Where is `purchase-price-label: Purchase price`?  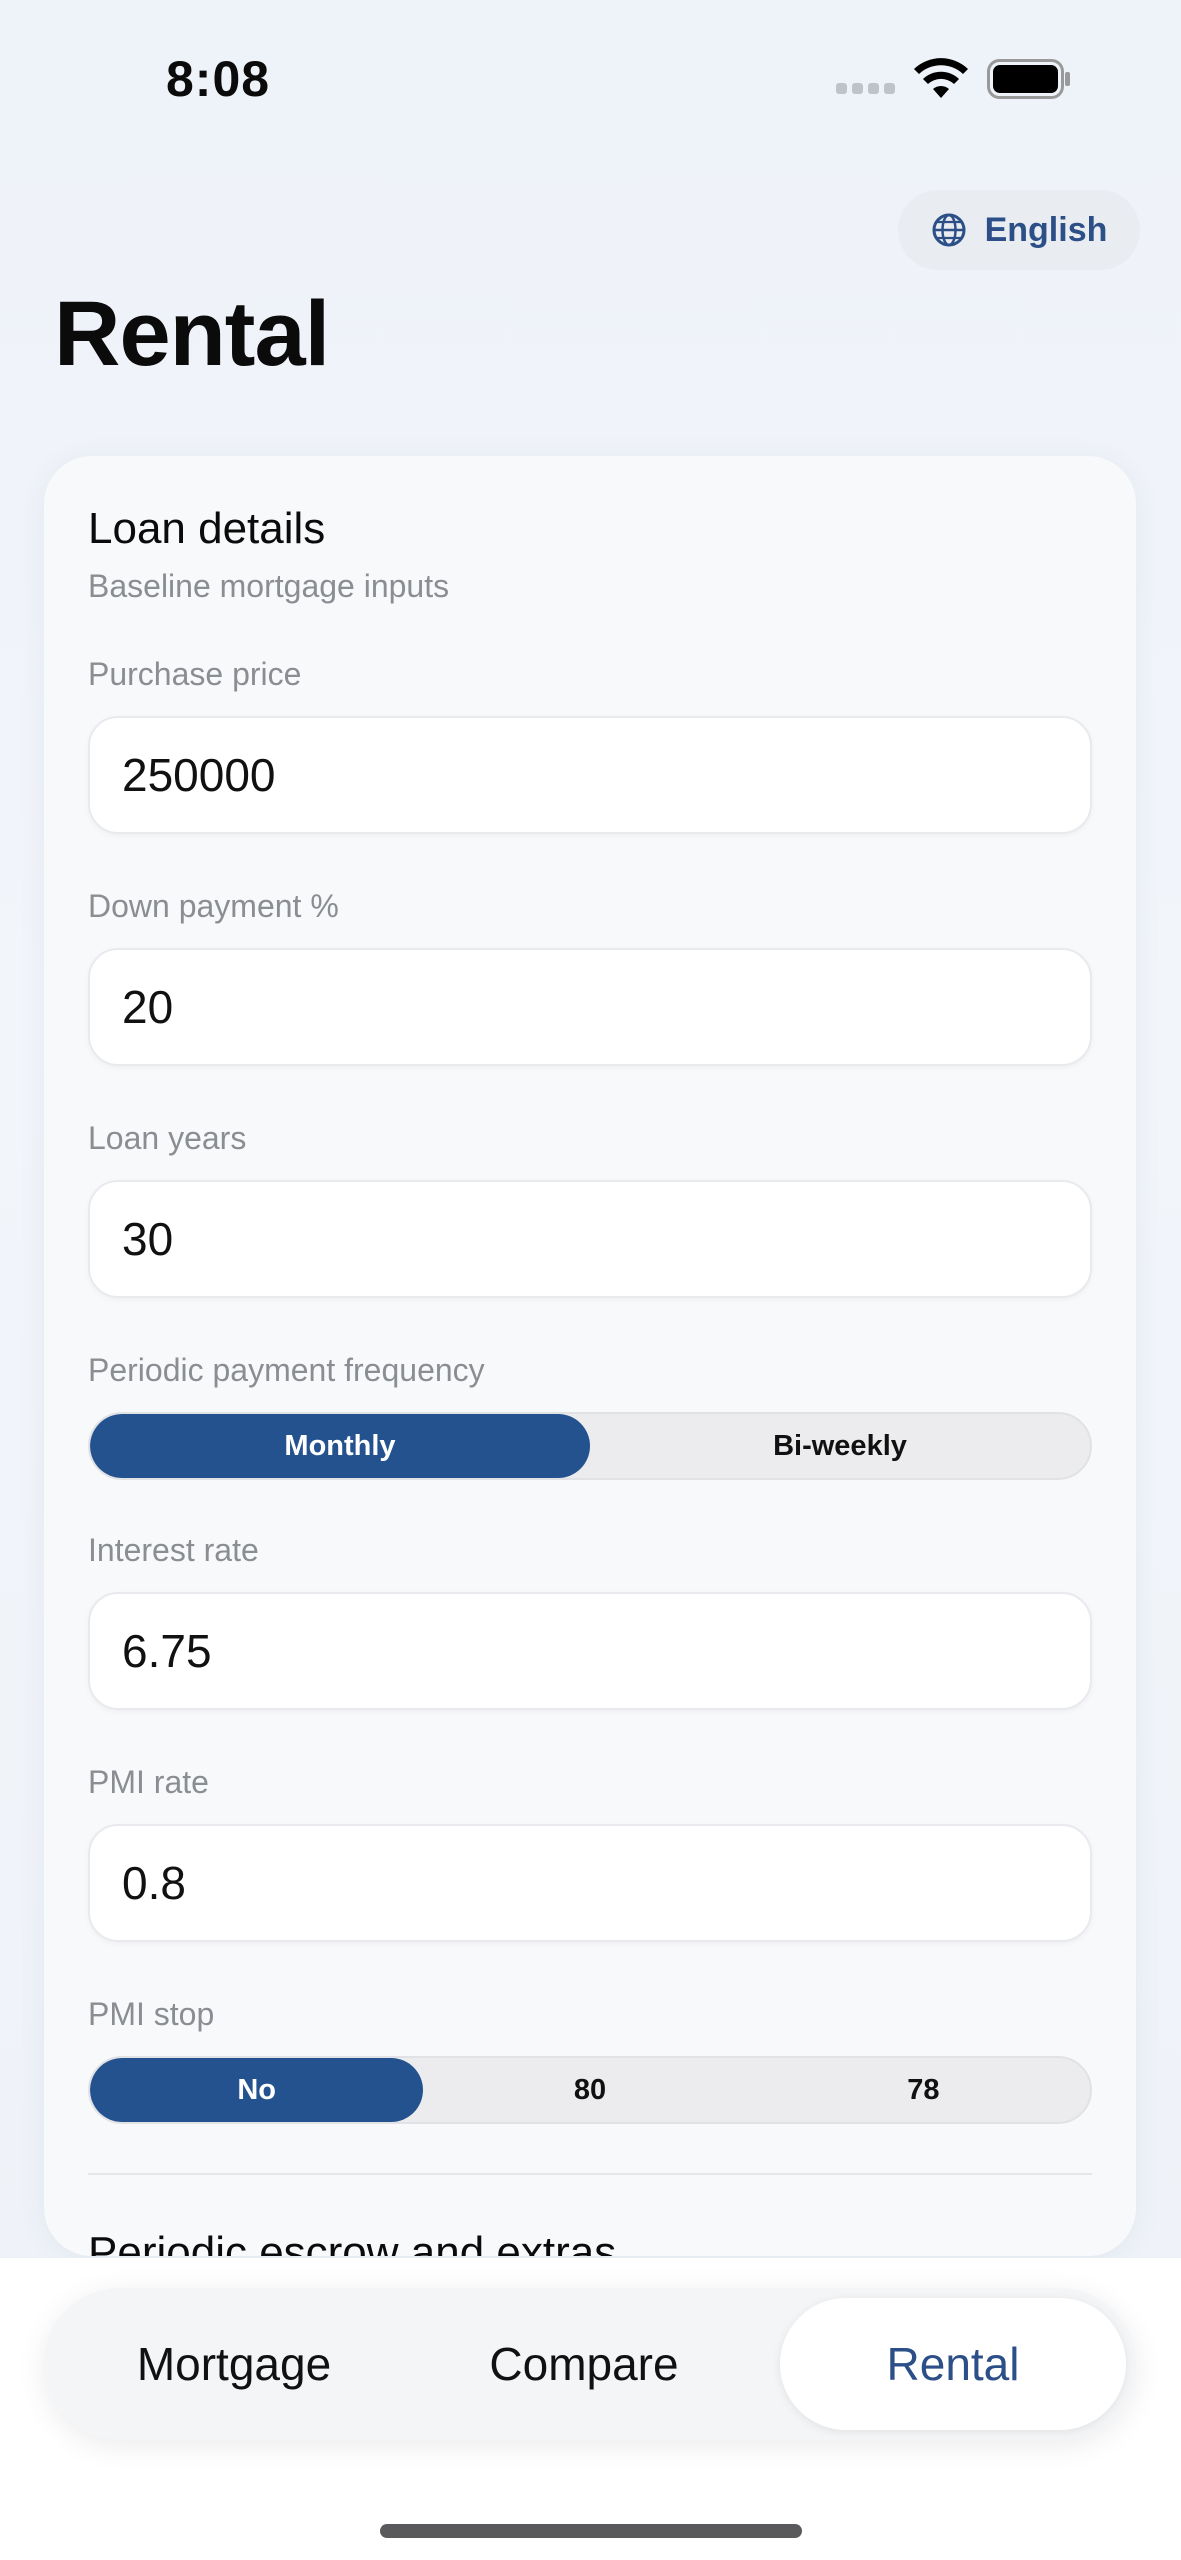
purchase-price-label: Purchase price is located at coordinates (195, 674).